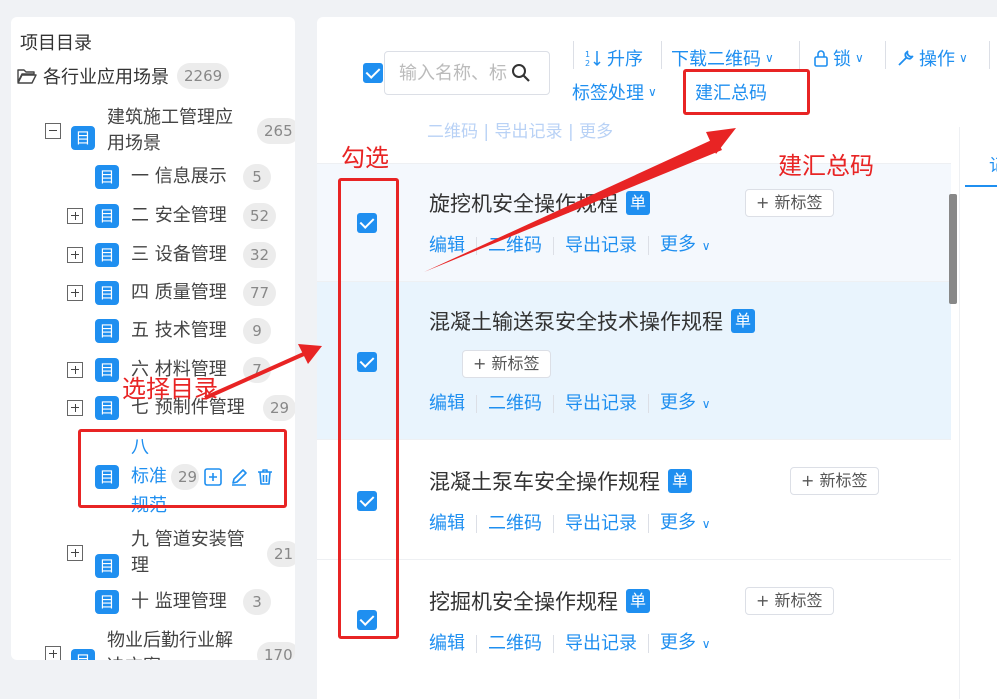  Describe the element at coordinates (821, 58) in the screenshot. I see `lock-icon` at that location.